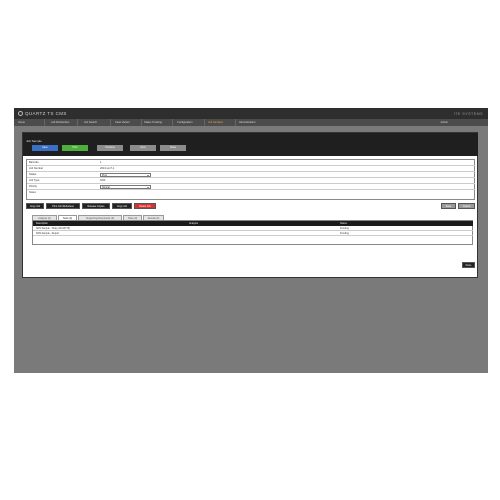  Describe the element at coordinates (145, 206) in the screenshot. I see `delete-job-button: Delete Job` at that location.